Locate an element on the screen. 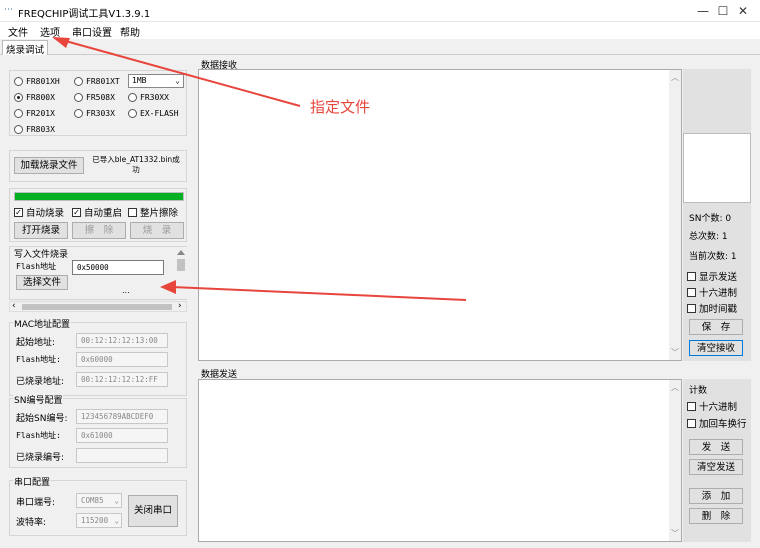  annotation-label: 指定文件 is located at coordinates (340, 107).